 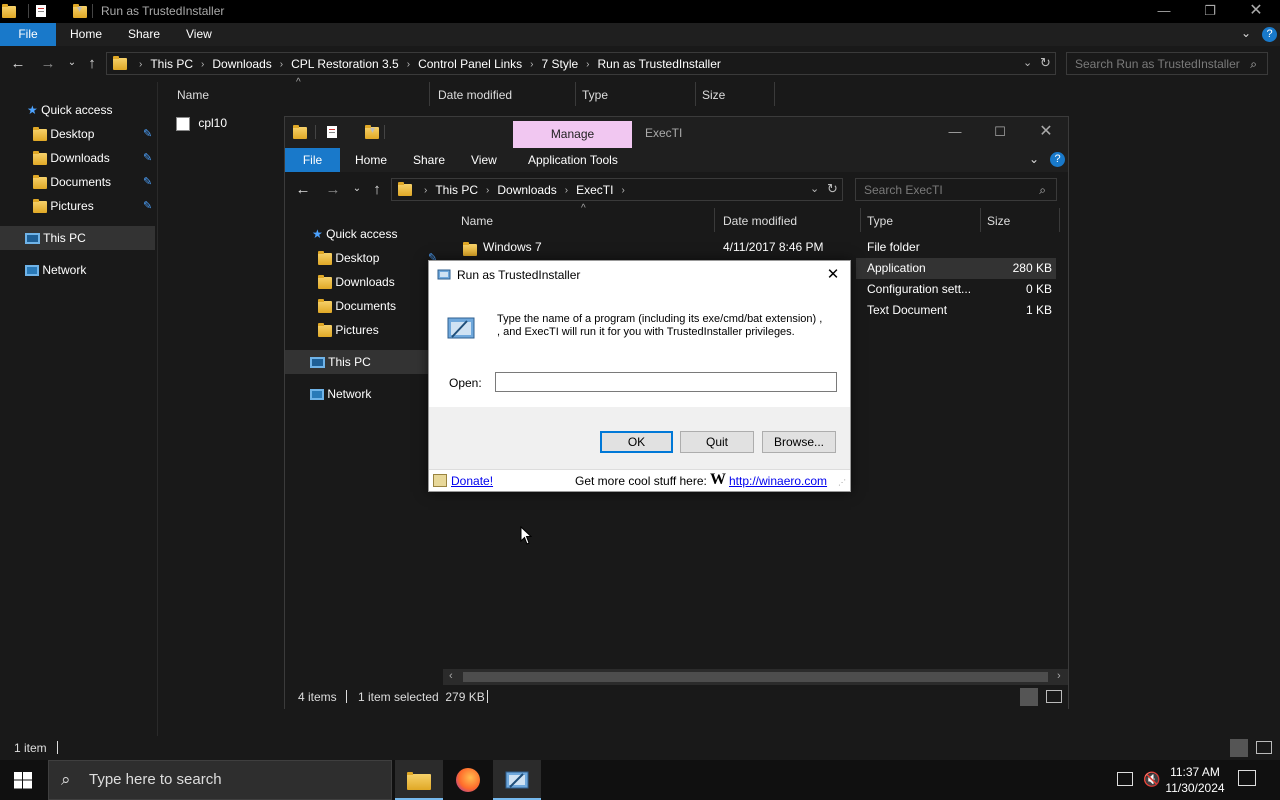 What do you see at coordinates (1151, 779) in the screenshot?
I see `volume-muted-icon: 🔇` at bounding box center [1151, 779].